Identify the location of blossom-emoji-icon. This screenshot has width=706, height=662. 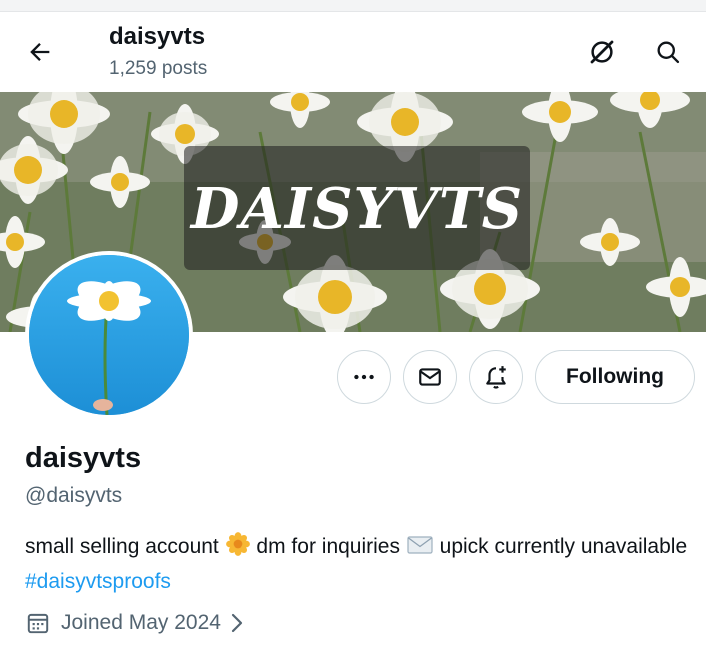
(238, 548).